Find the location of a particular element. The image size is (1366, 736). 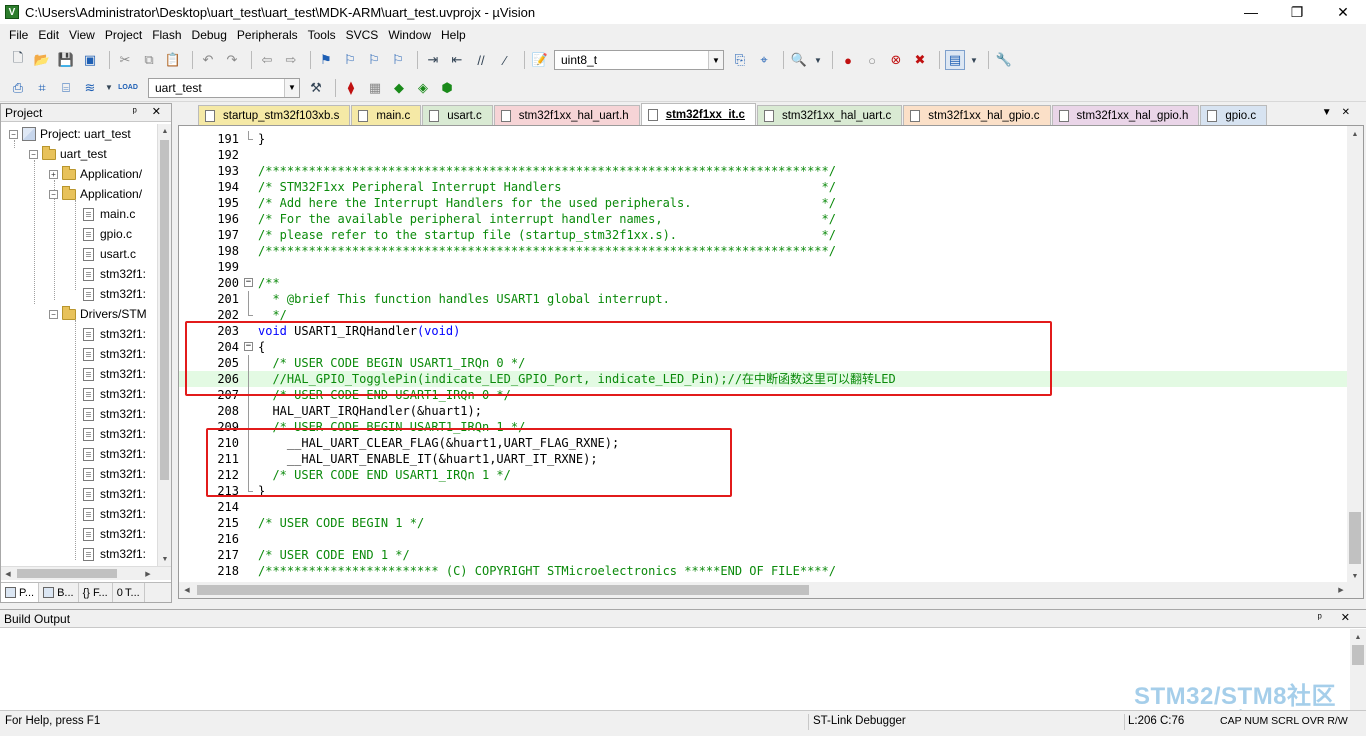

menu-help: Help is located at coordinates (453, 35).